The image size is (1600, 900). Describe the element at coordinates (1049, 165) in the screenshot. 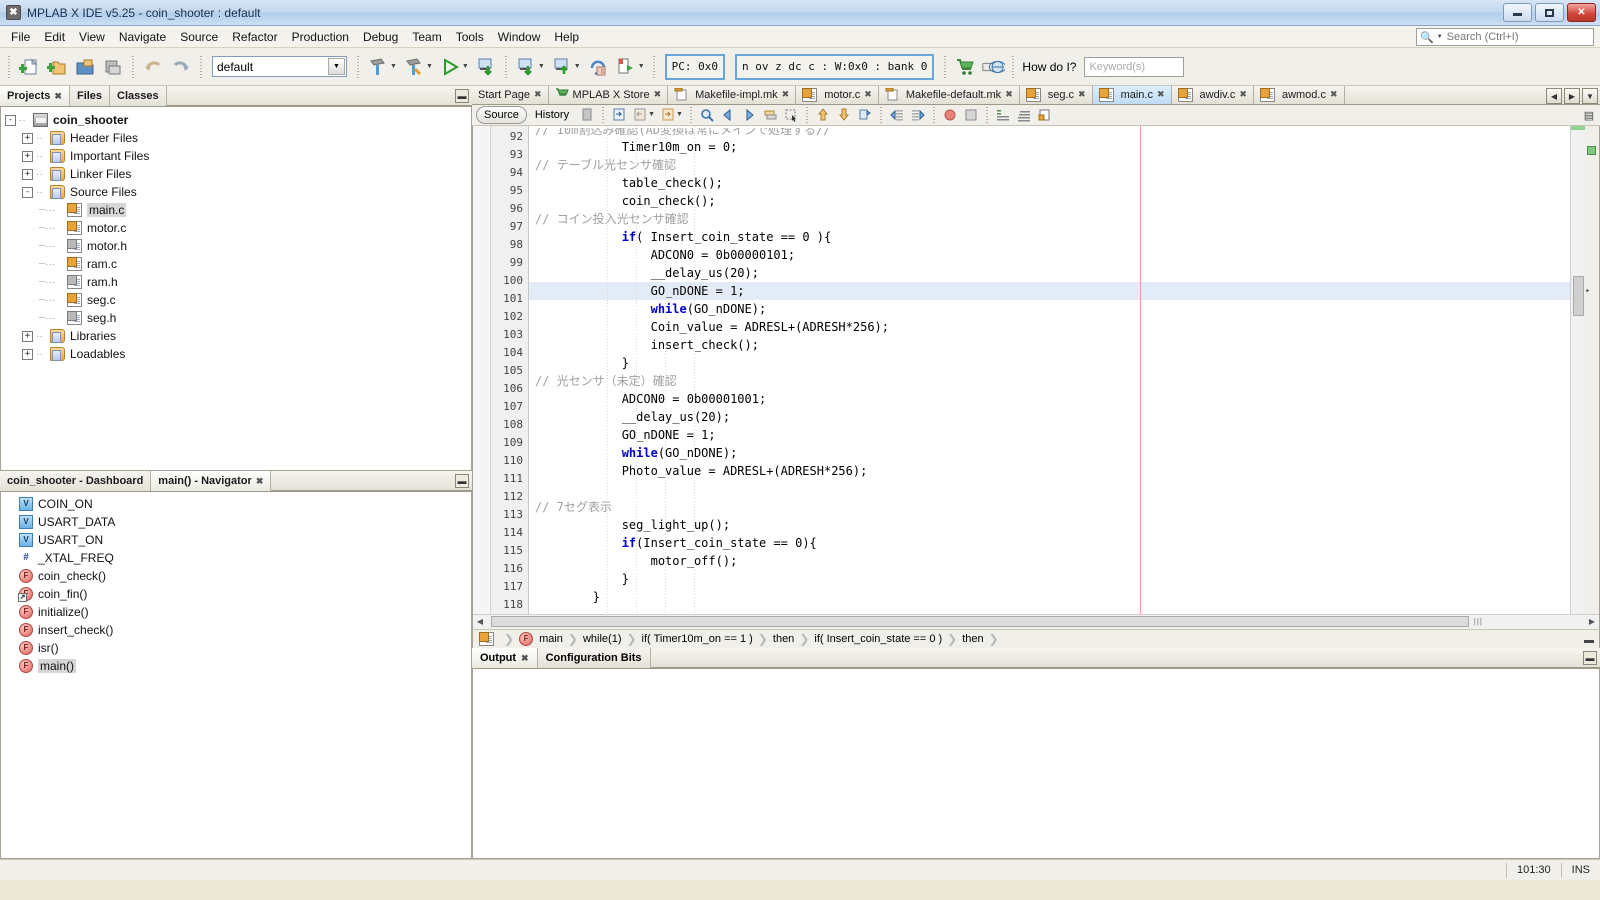

I see `code-line: // テーブル光センサ確認` at that location.